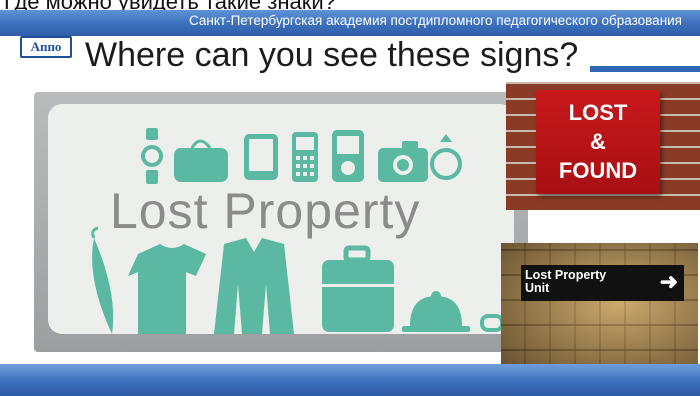 This screenshot has height=396, width=700. What do you see at coordinates (598, 112) in the screenshot?
I see `lost-label: LOST` at bounding box center [598, 112].